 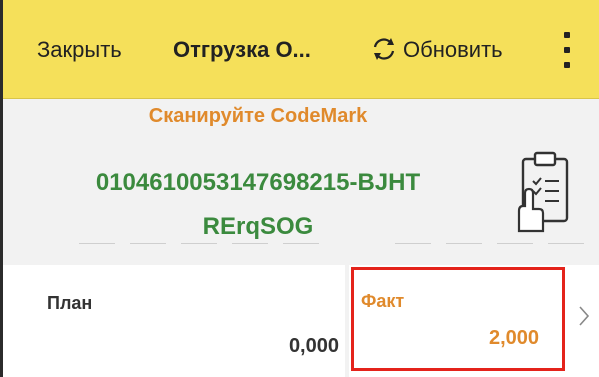 I want to click on fact-panel: Факт 2,000, so click(x=474, y=321).